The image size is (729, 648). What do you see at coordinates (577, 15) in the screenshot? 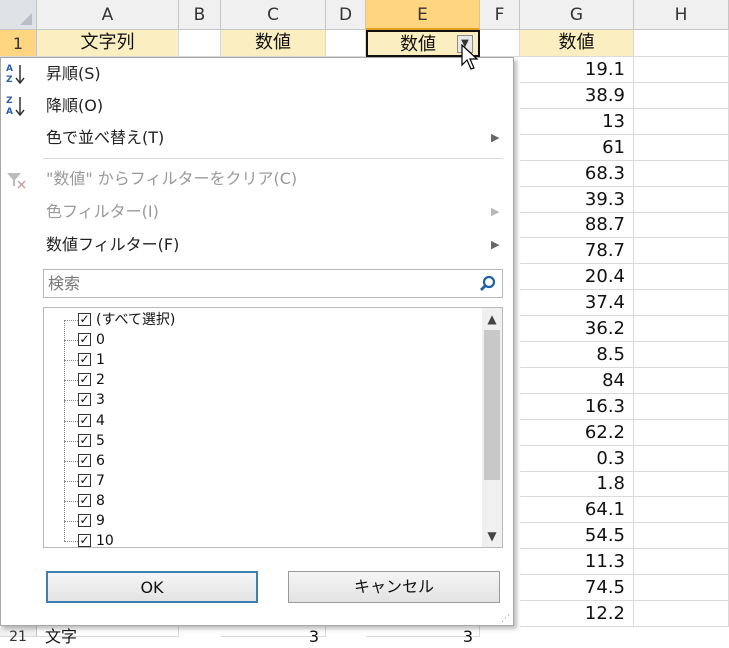
I see `column-header-g: G` at bounding box center [577, 15].